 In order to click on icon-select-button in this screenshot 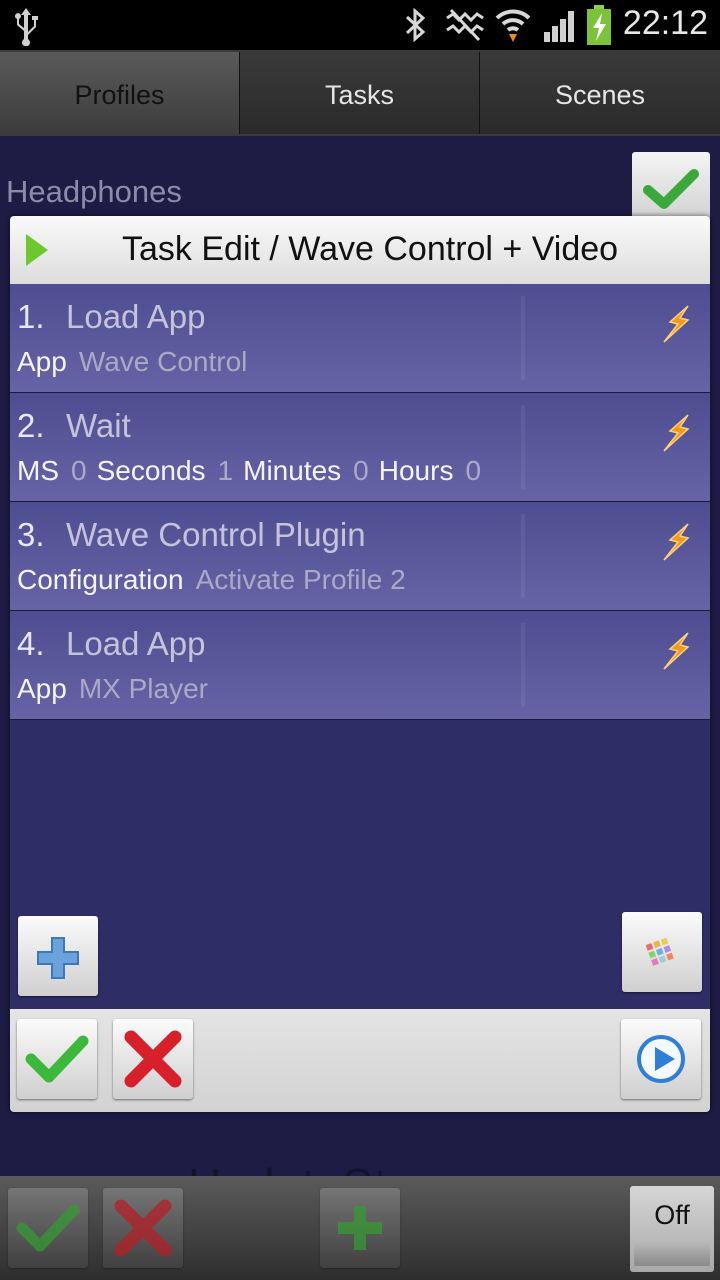, I will do `click(662, 952)`.